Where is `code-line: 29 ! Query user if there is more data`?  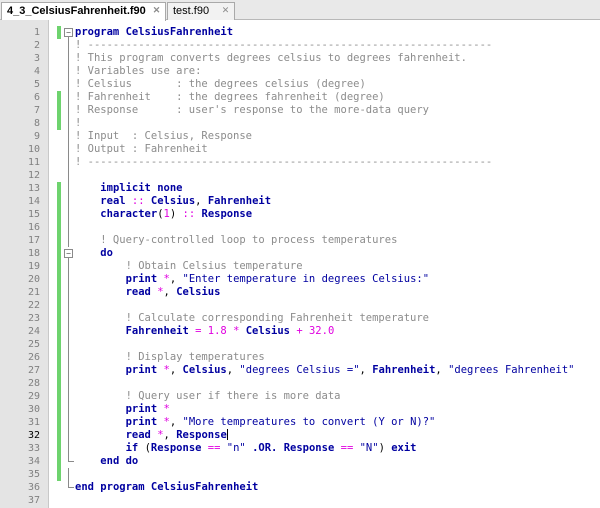 code-line: 29 ! Query user if there is more data is located at coordinates (300, 396).